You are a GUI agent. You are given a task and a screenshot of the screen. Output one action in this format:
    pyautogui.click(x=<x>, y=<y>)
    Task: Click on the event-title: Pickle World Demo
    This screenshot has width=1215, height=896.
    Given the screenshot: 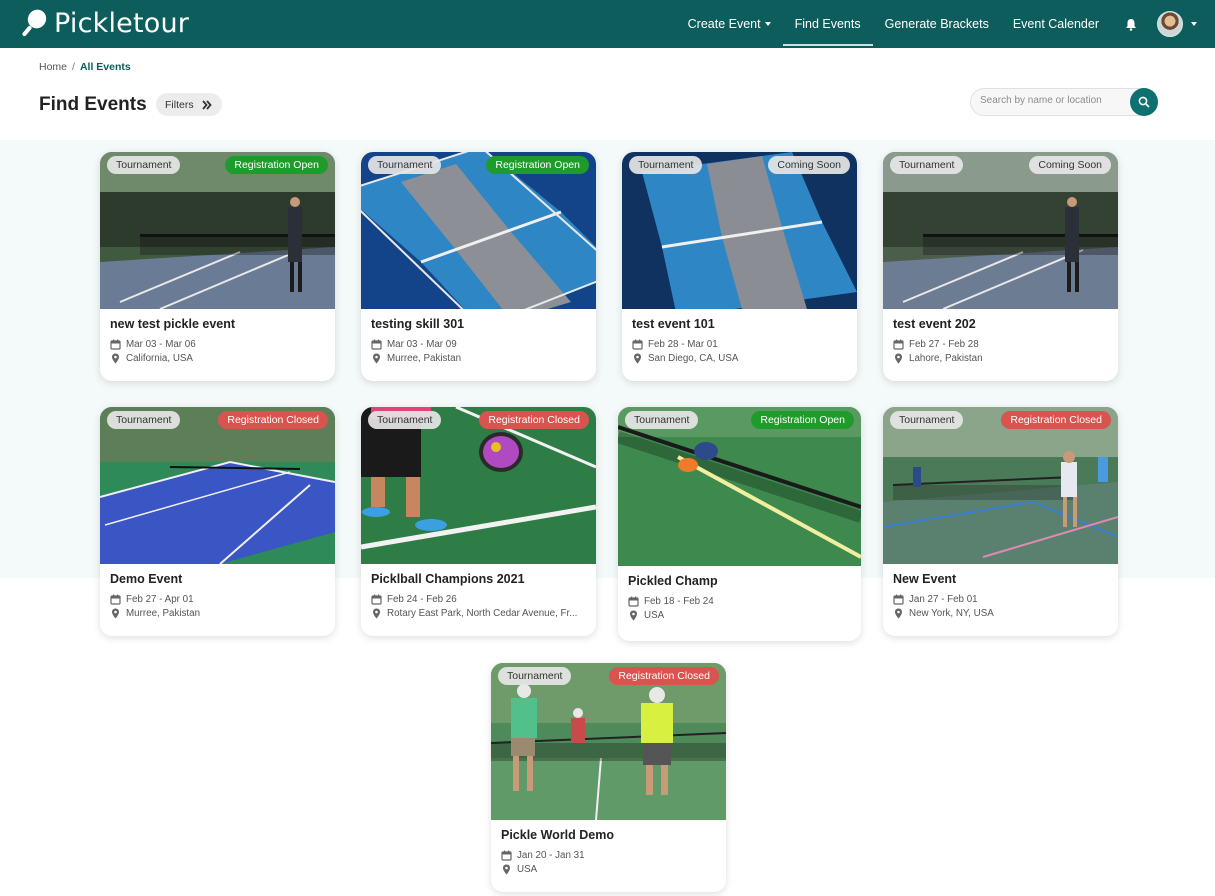 What is the action you would take?
    pyautogui.click(x=557, y=835)
    